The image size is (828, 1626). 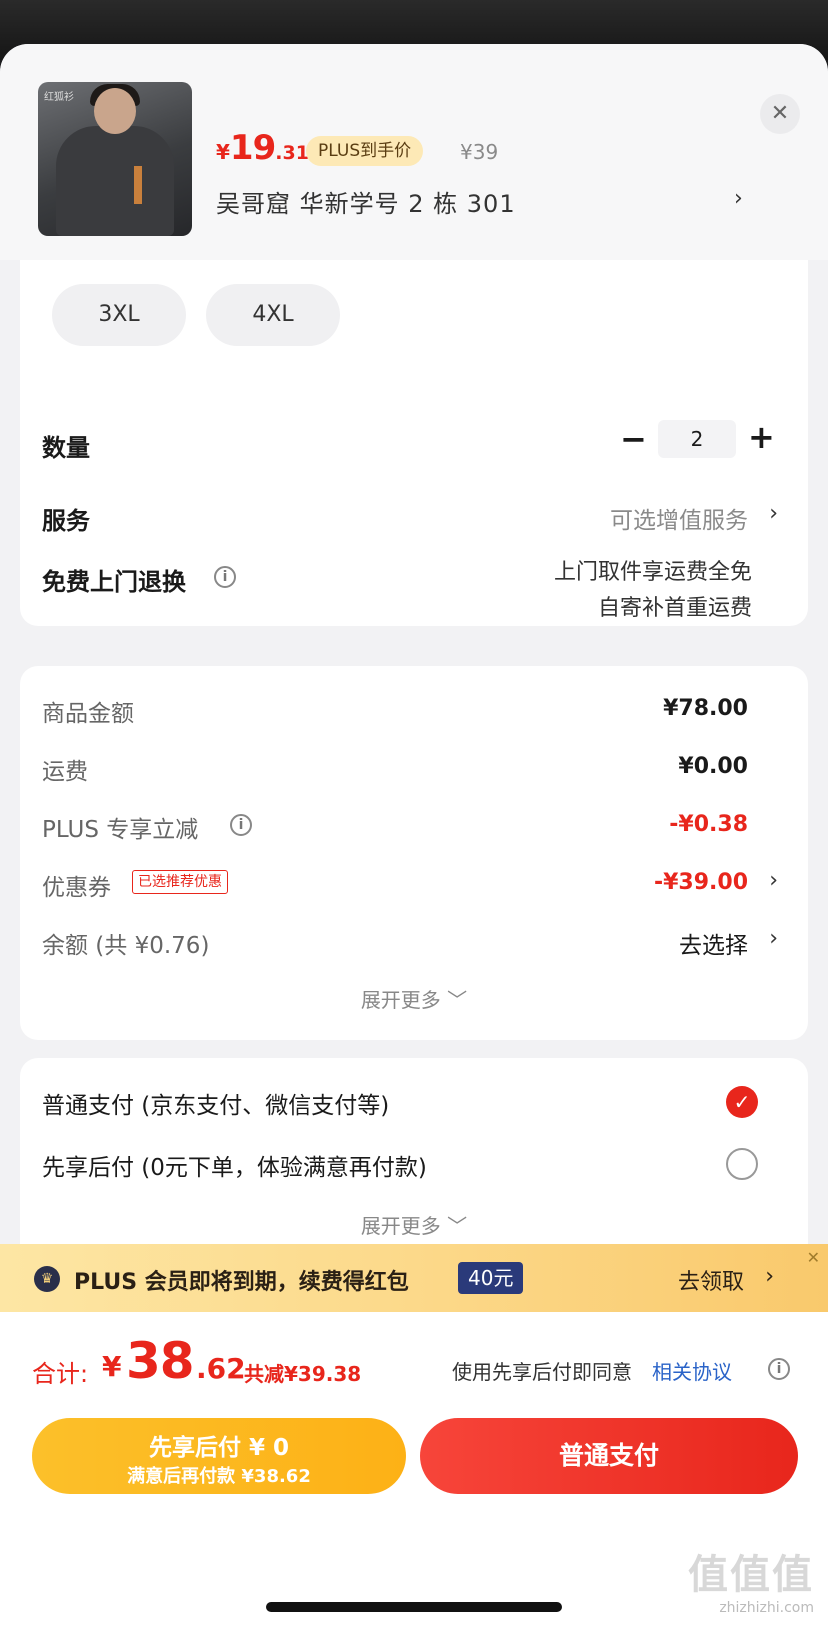 What do you see at coordinates (126, 946) in the screenshot?
I see `balance-label: 余额 (共 ¥0.76)` at bounding box center [126, 946].